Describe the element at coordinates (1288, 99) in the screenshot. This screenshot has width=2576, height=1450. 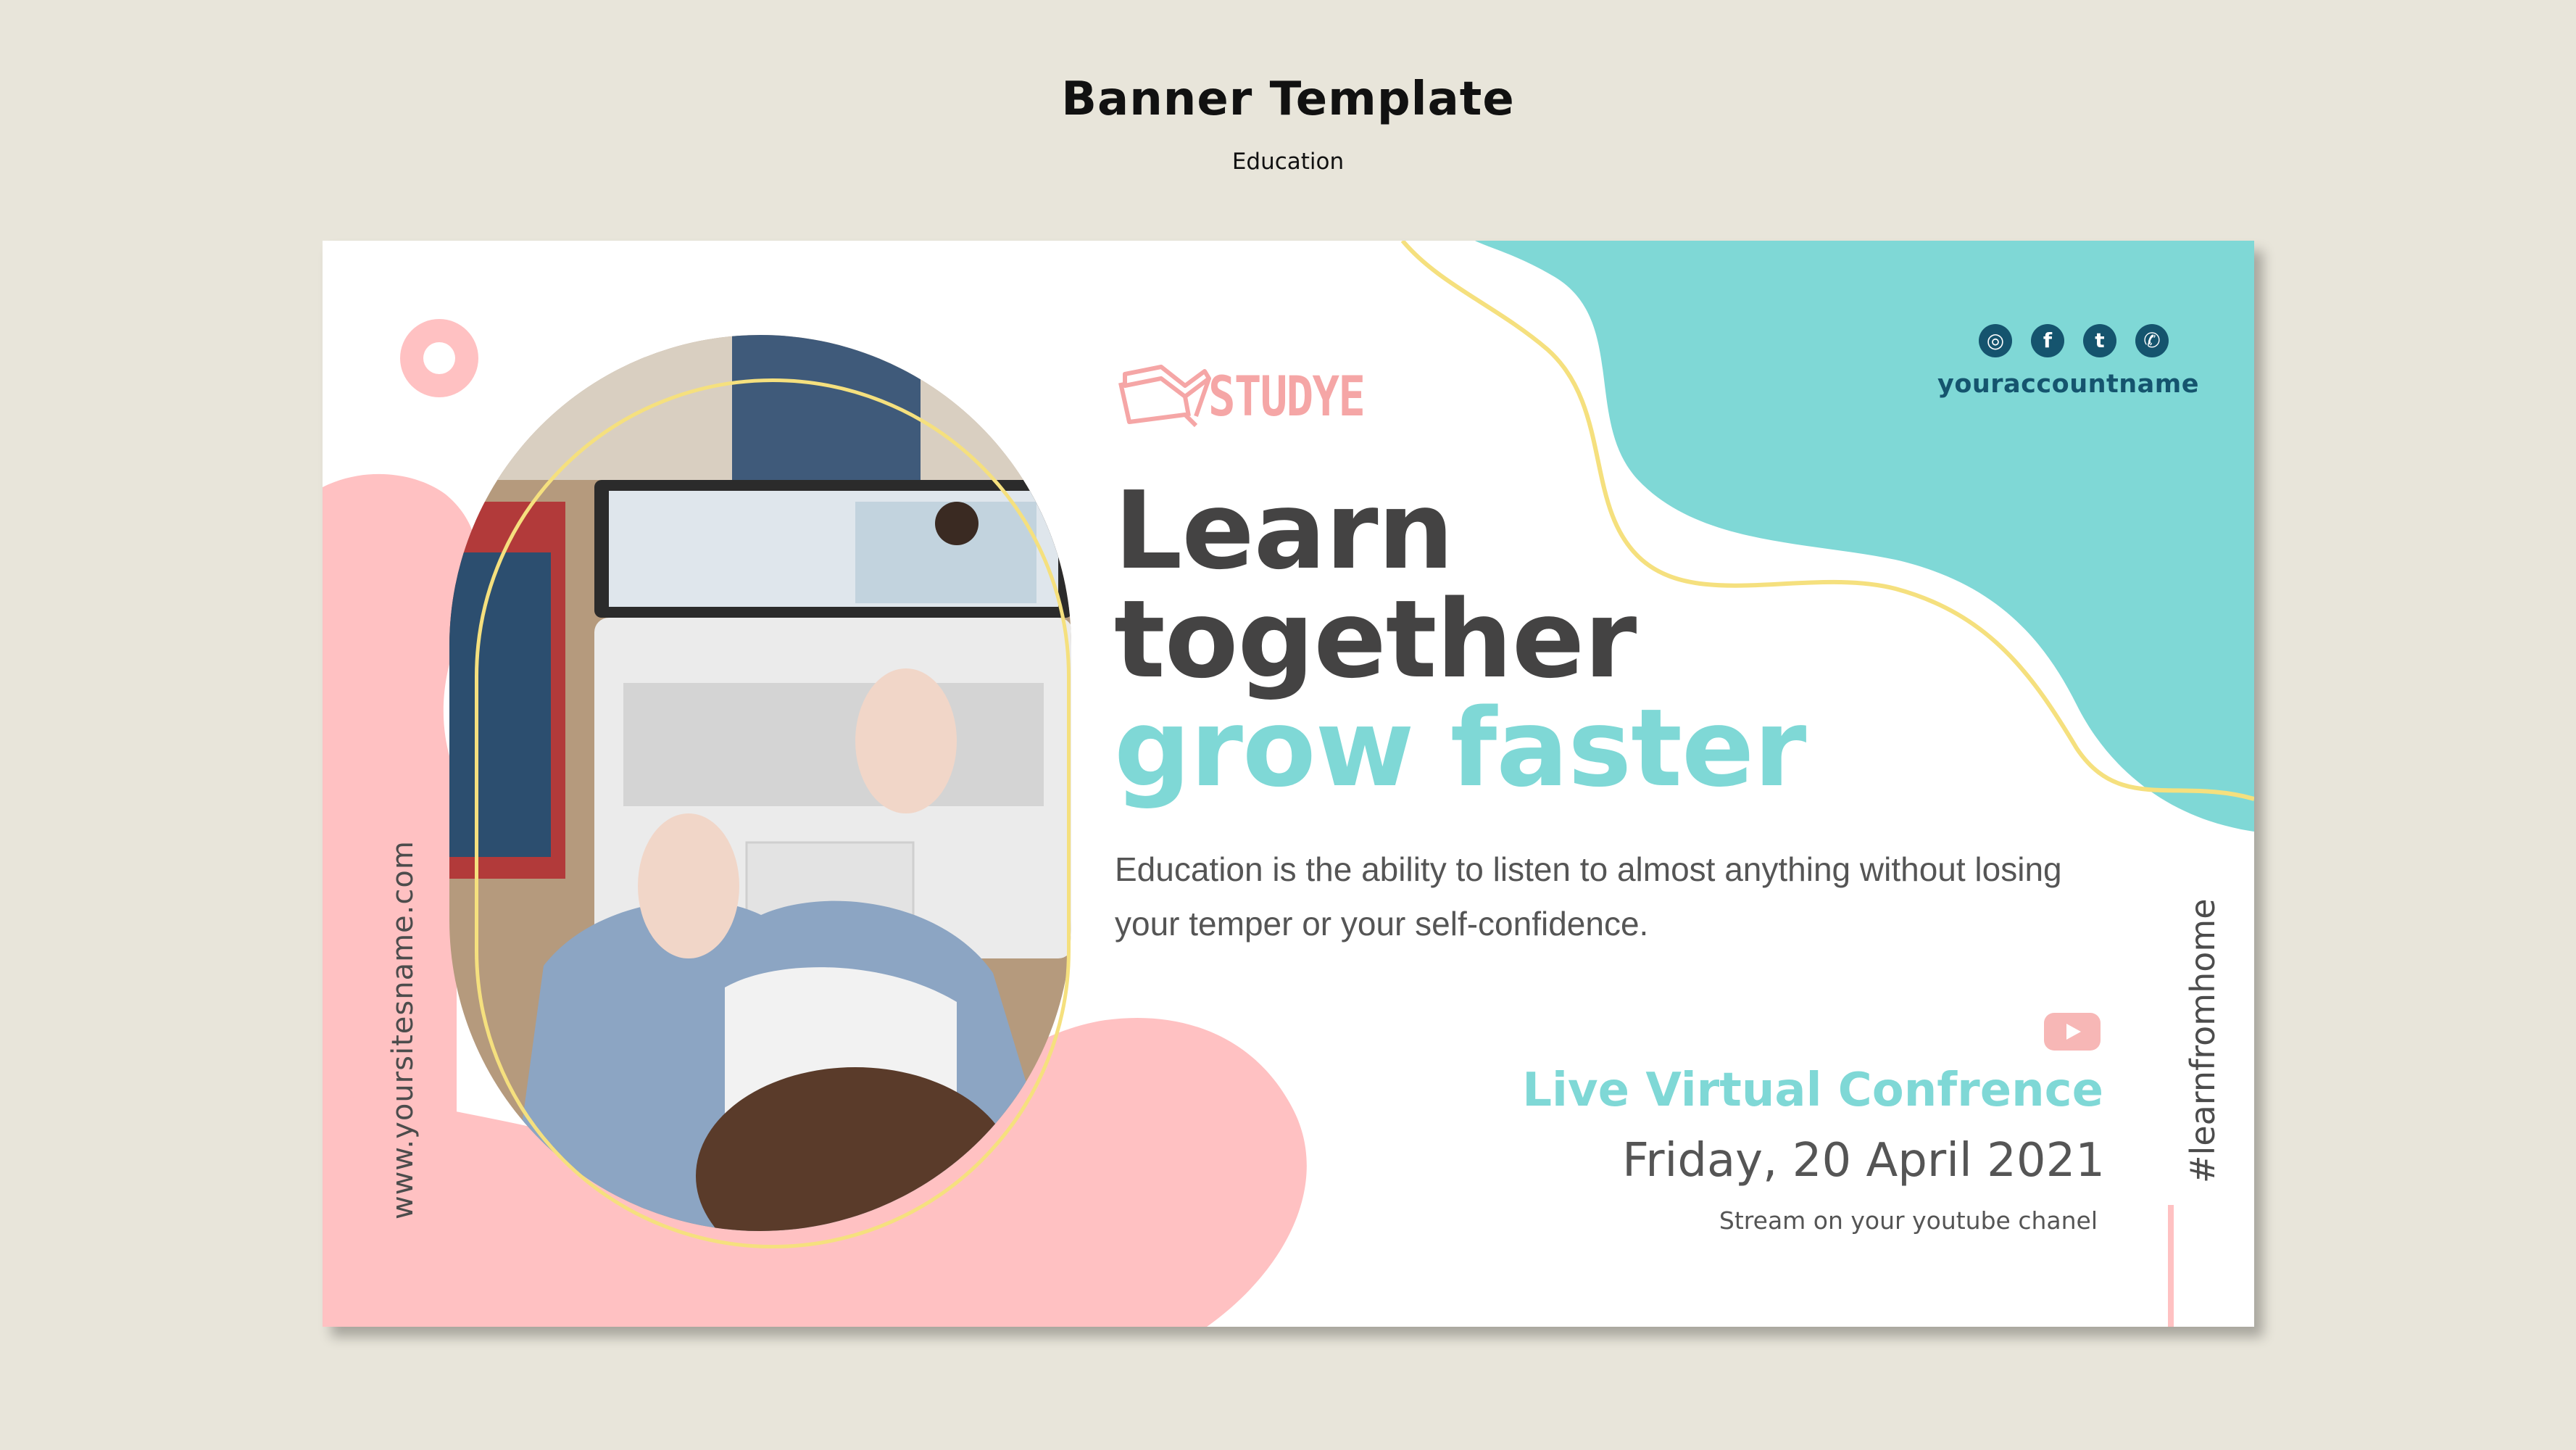
I see `page-title: Banner Template` at that location.